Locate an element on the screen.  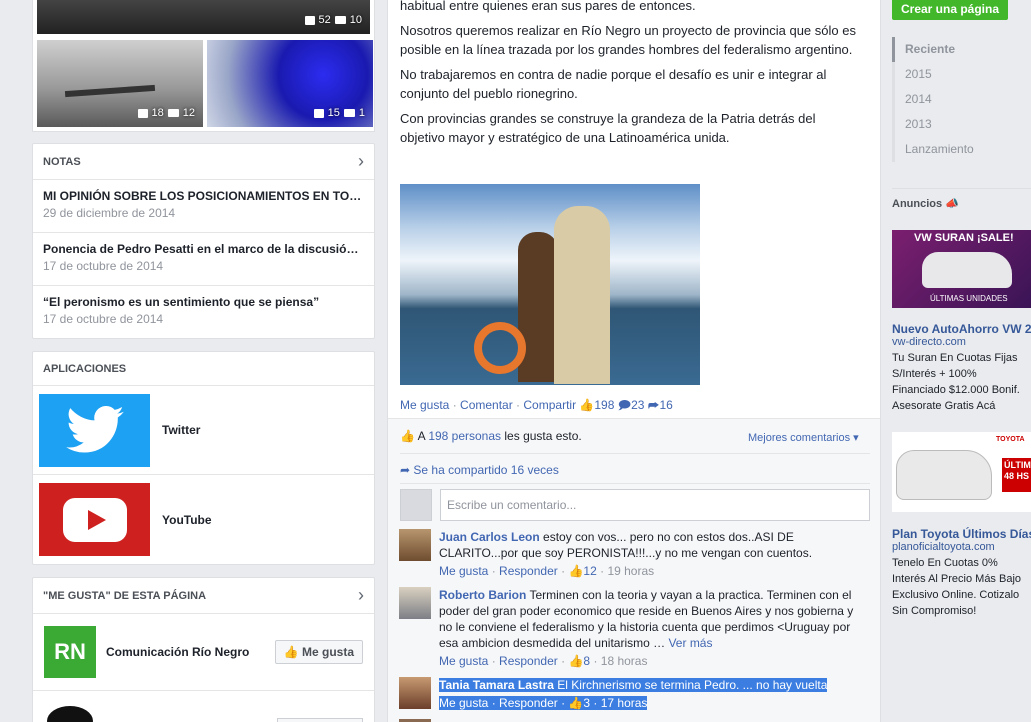
app-twitter: Twitter is located at coordinates (203, 430).